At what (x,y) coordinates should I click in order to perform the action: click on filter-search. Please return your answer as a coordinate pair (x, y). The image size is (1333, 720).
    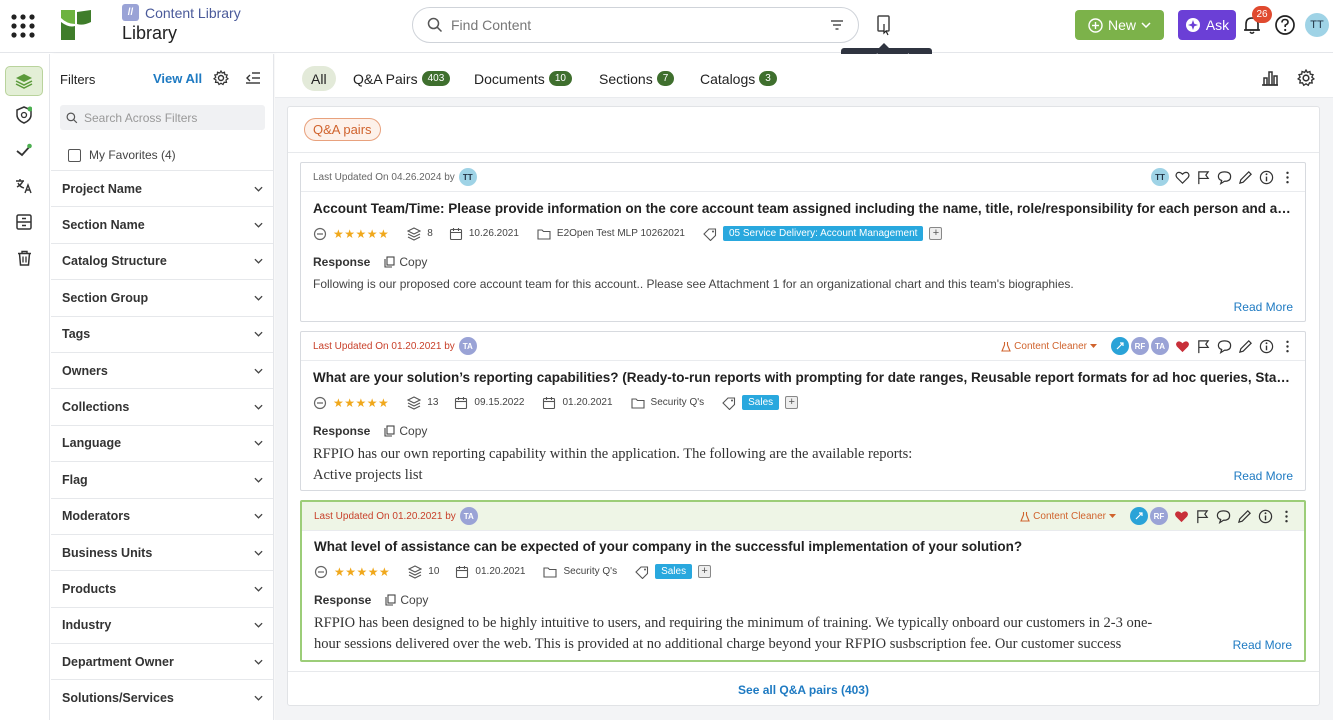
    Looking at the image, I should click on (162, 117).